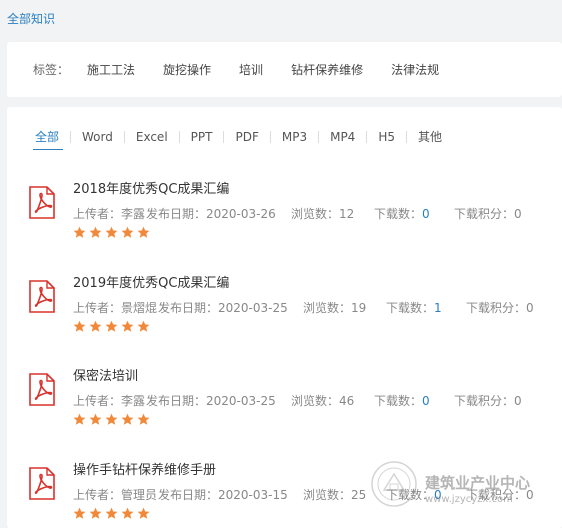 This screenshot has height=528, width=562. What do you see at coordinates (202, 137) in the screenshot?
I see `filter-ppt: PPT` at bounding box center [202, 137].